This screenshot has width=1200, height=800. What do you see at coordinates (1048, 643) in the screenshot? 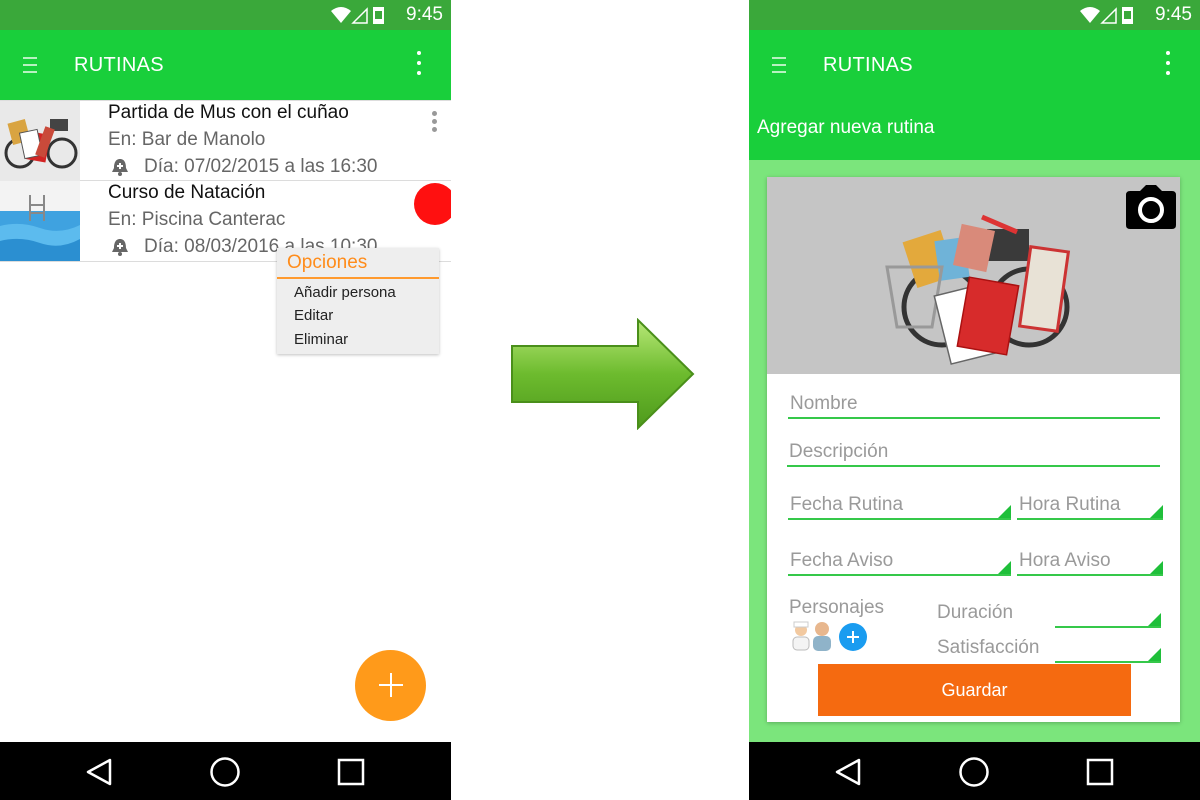
I see `satisfaccion-dropdown: Satisfacción` at bounding box center [1048, 643].